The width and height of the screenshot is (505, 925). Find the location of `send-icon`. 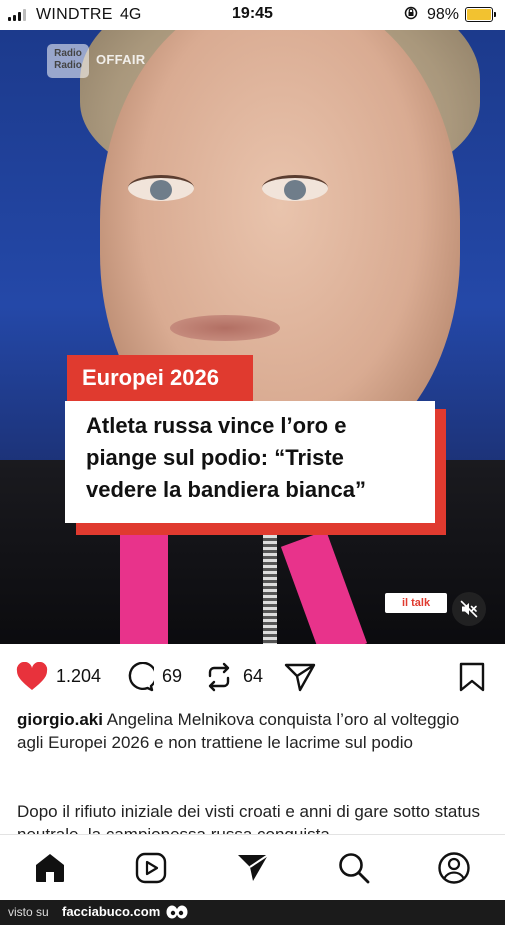

send-icon is located at coordinates (253, 868).